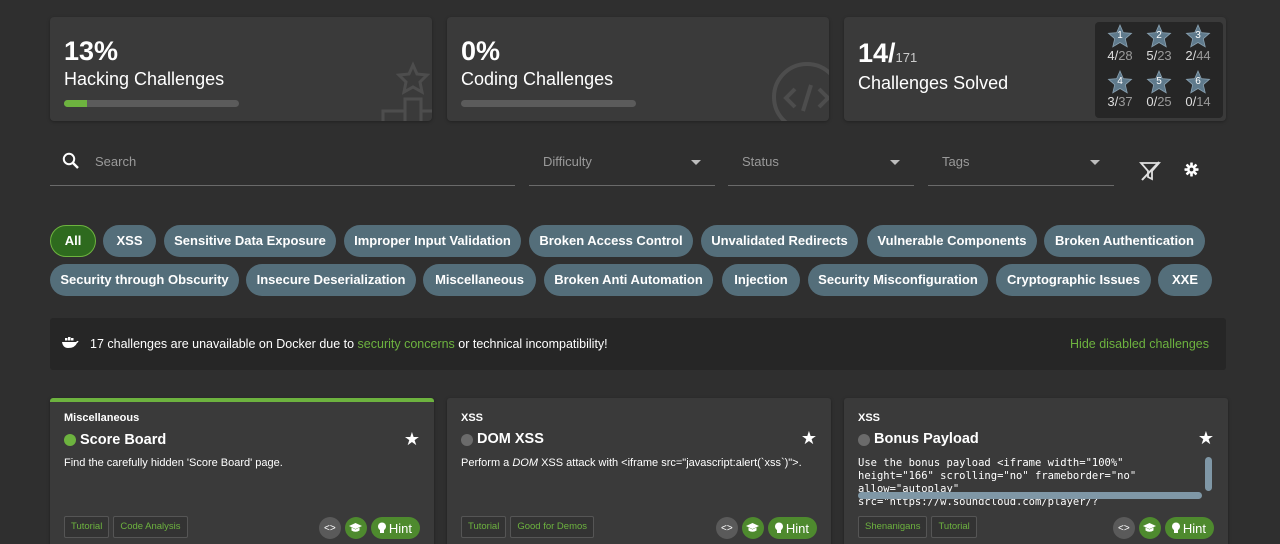  I want to click on coding-percent: 0%, so click(481, 51).